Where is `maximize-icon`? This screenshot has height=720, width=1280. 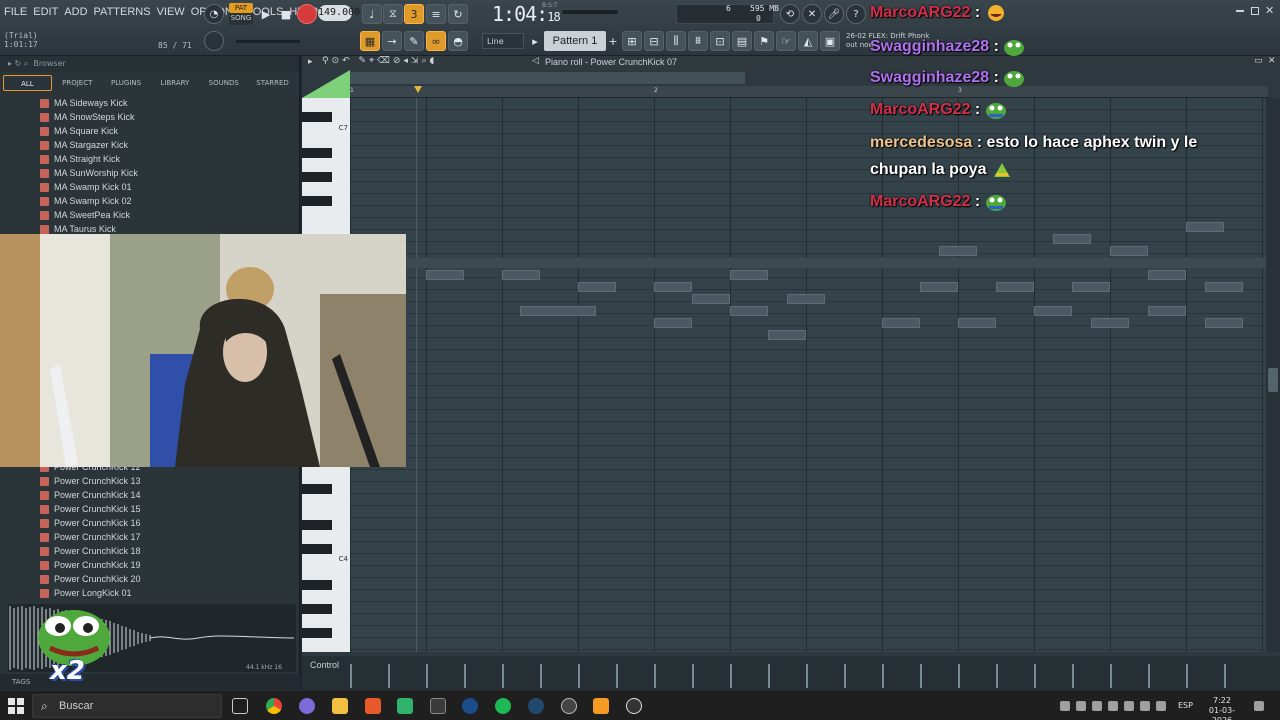
maximize-icon is located at coordinates (1255, 11).